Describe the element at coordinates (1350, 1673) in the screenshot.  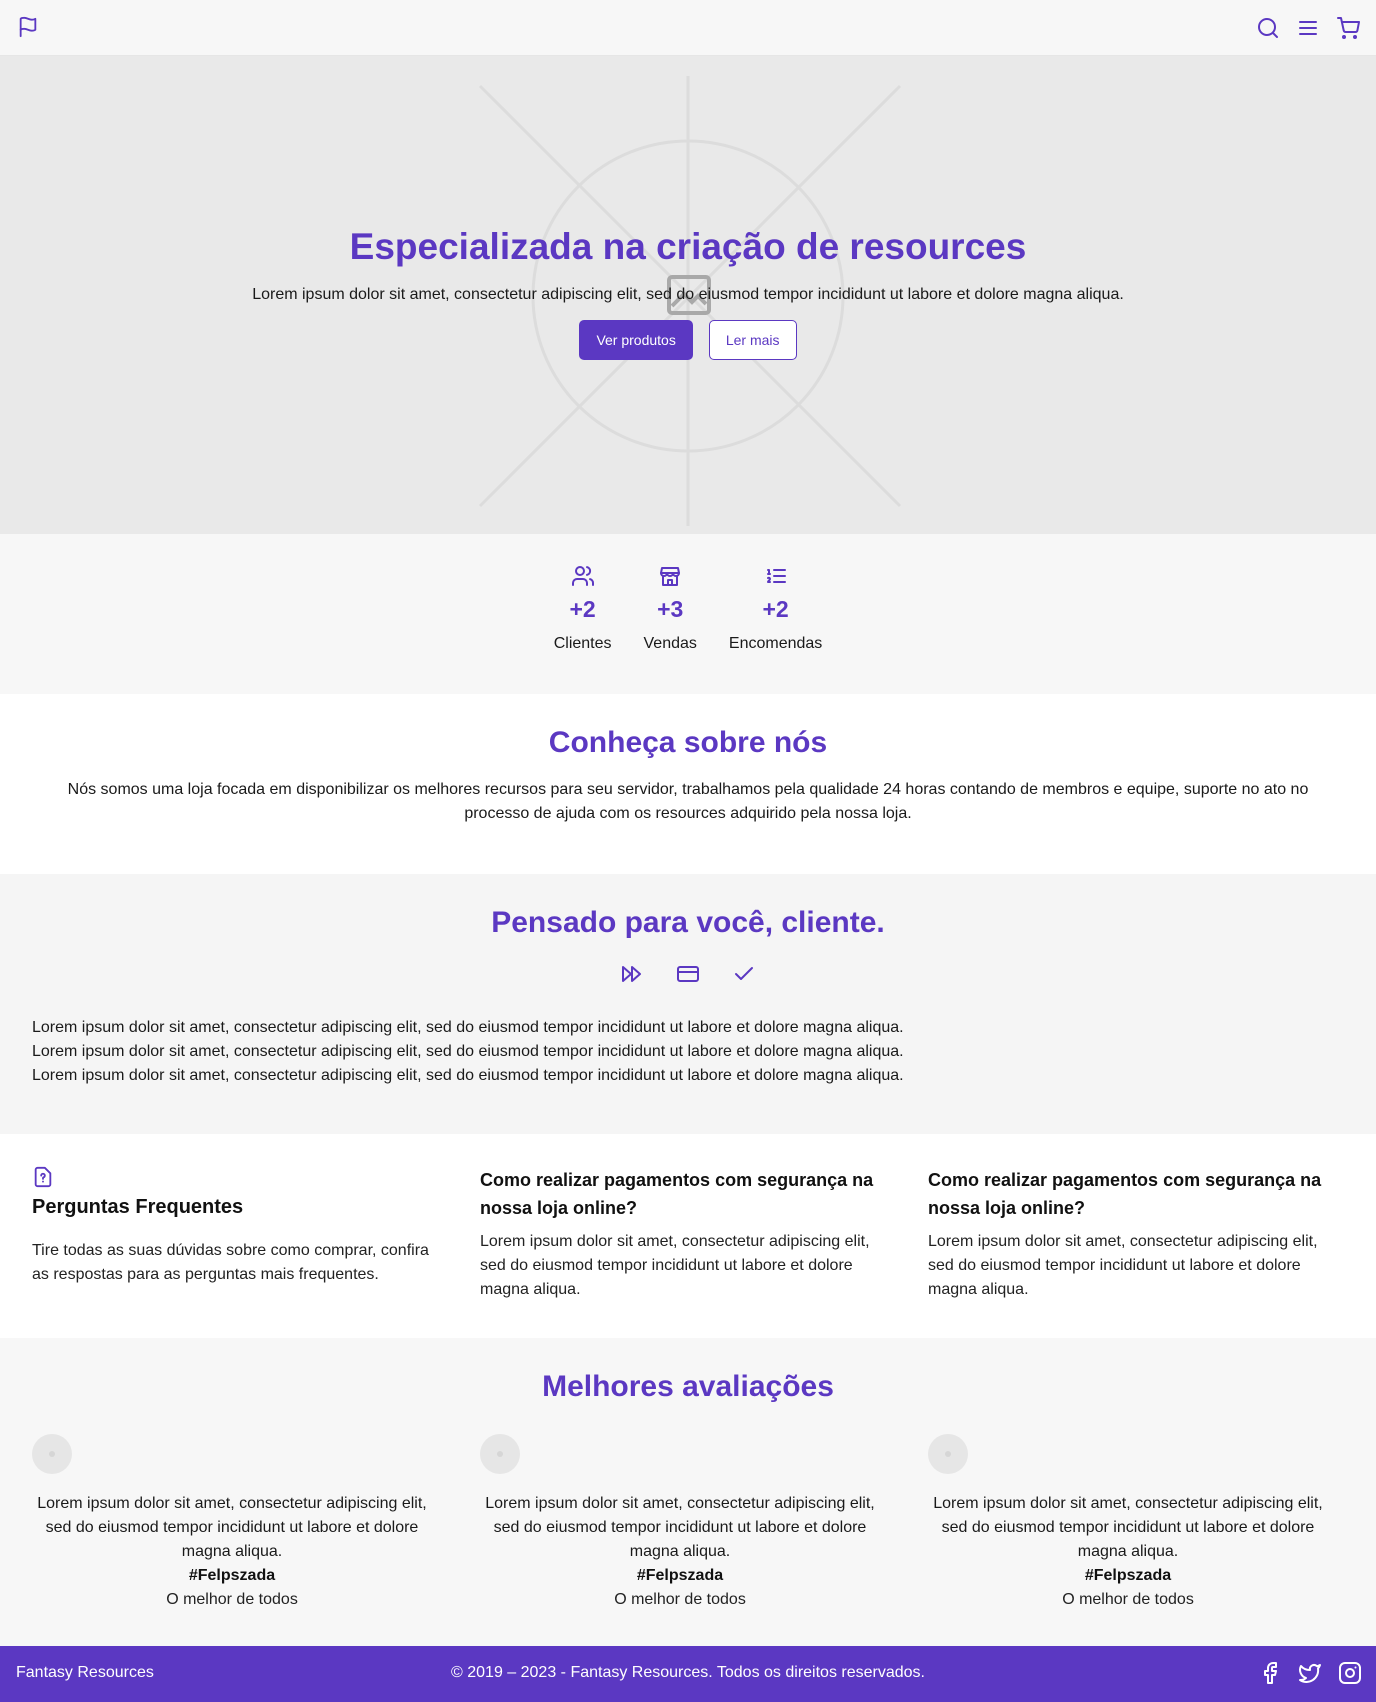
I see `instagram-icon` at that location.